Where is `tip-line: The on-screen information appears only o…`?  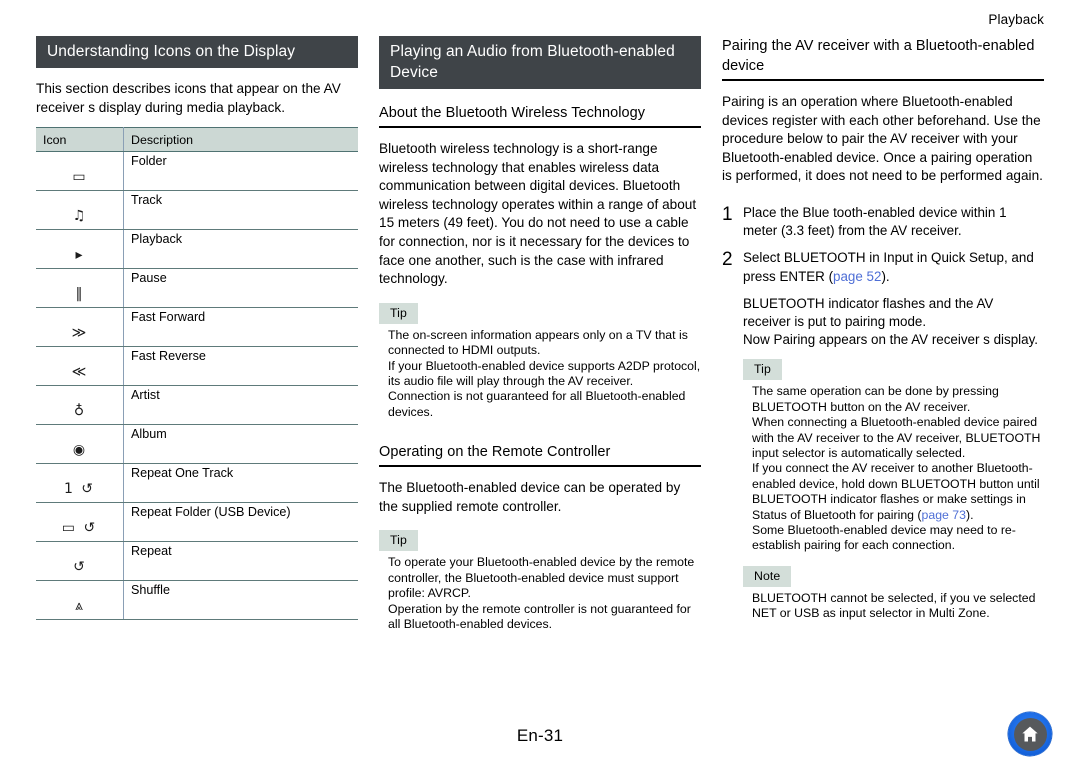
tip-line: The on-screen information appears only o… is located at coordinates (538, 342).